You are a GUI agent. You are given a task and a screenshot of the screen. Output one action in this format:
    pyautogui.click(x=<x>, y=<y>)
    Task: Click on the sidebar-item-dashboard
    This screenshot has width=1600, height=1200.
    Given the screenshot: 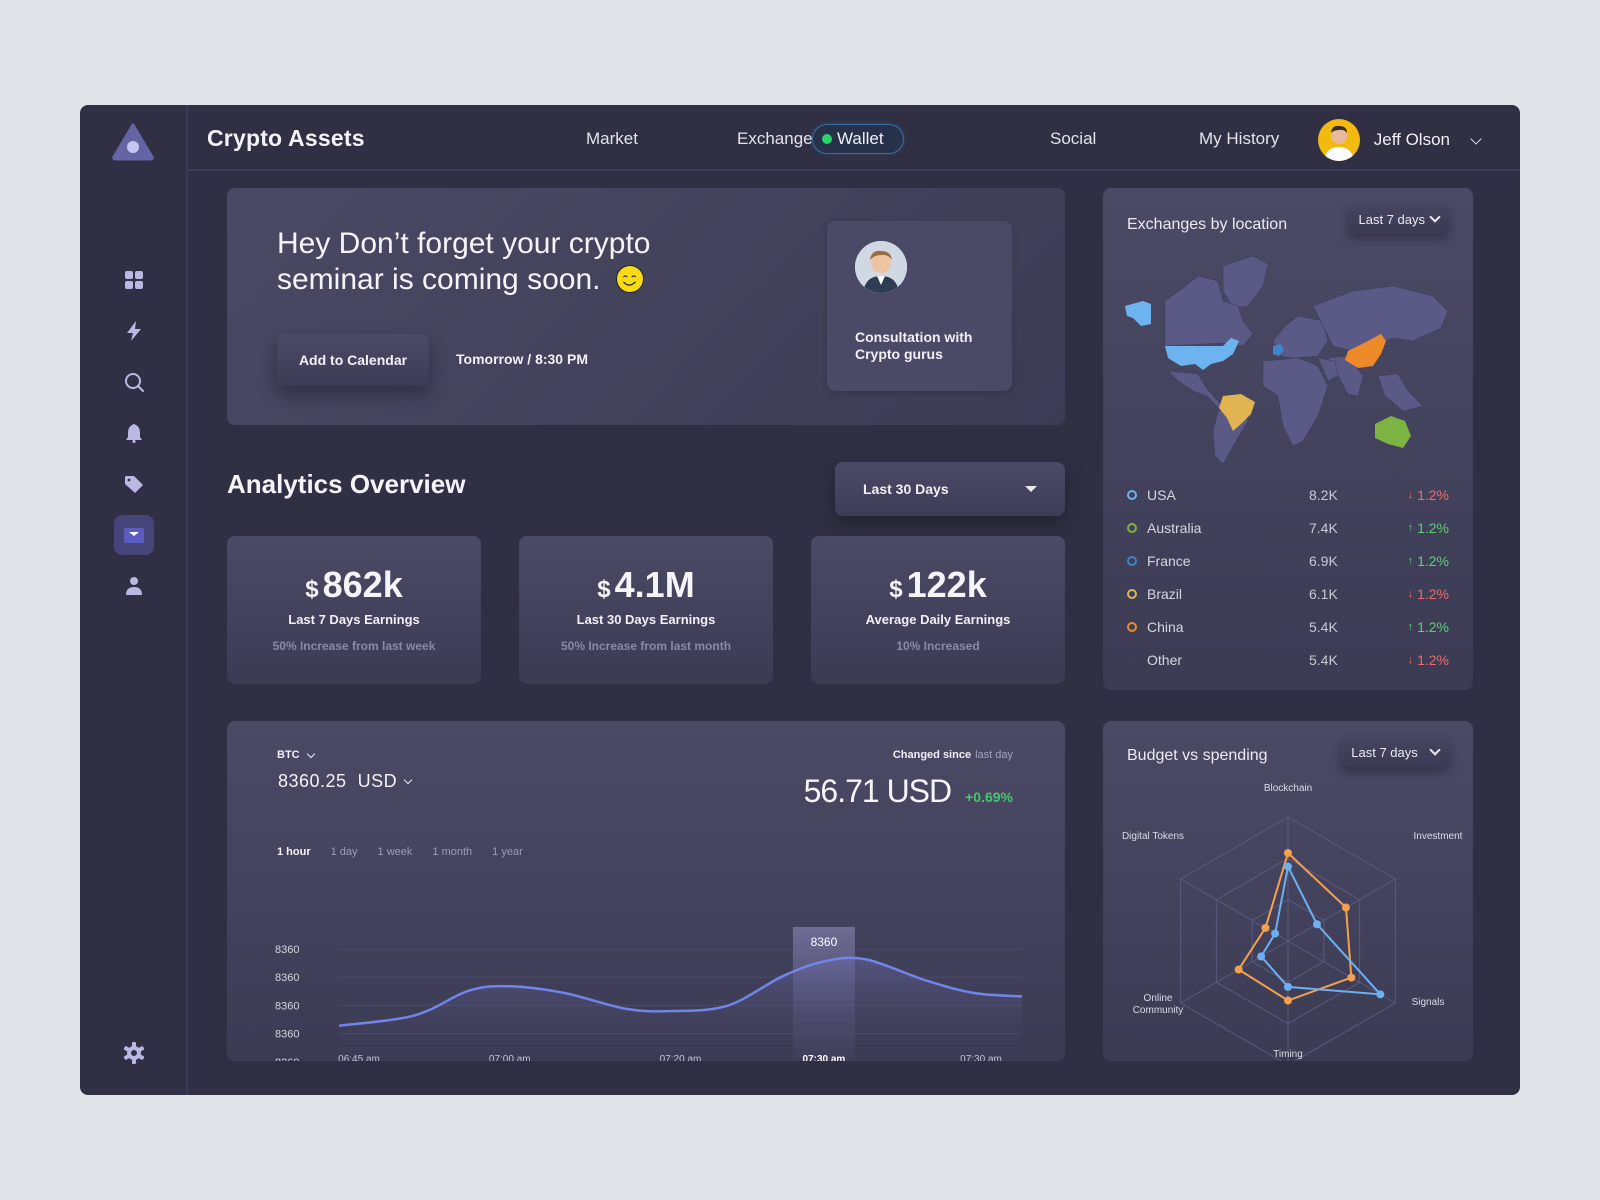 What is the action you would take?
    pyautogui.click(x=134, y=280)
    